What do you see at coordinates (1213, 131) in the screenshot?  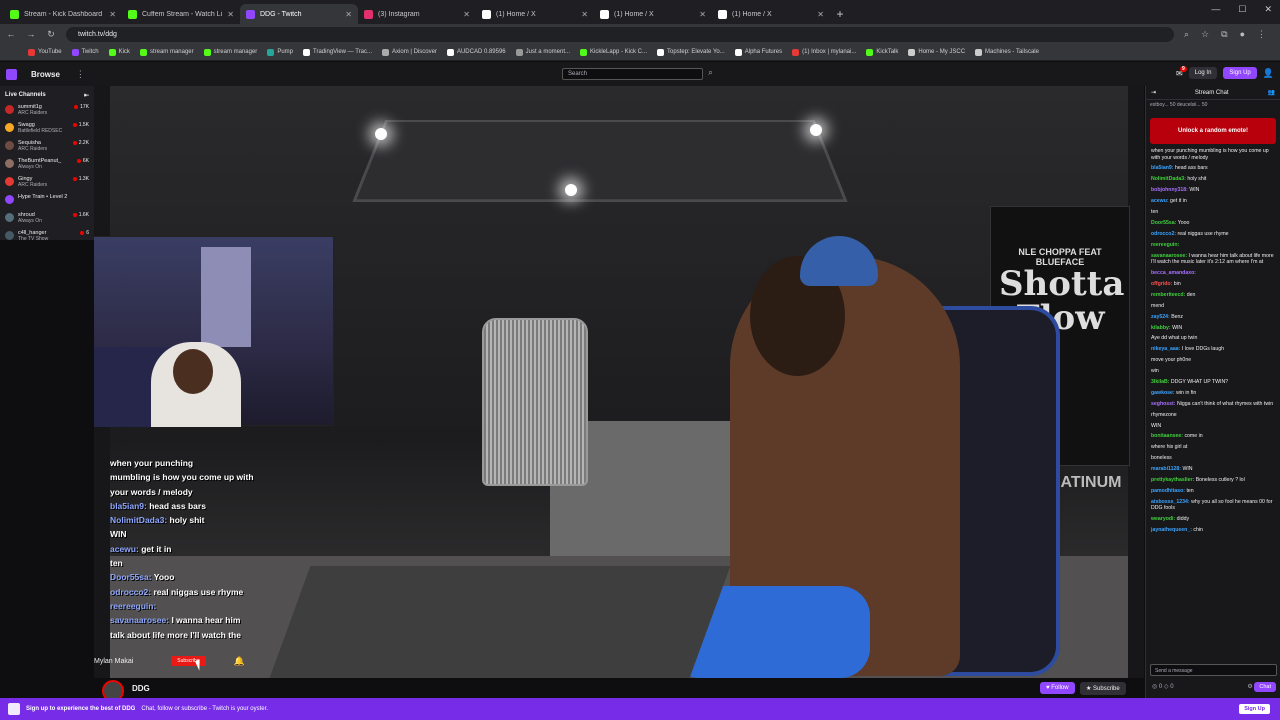 I see `unlock-emote-banner: Unlock a random emote!` at bounding box center [1213, 131].